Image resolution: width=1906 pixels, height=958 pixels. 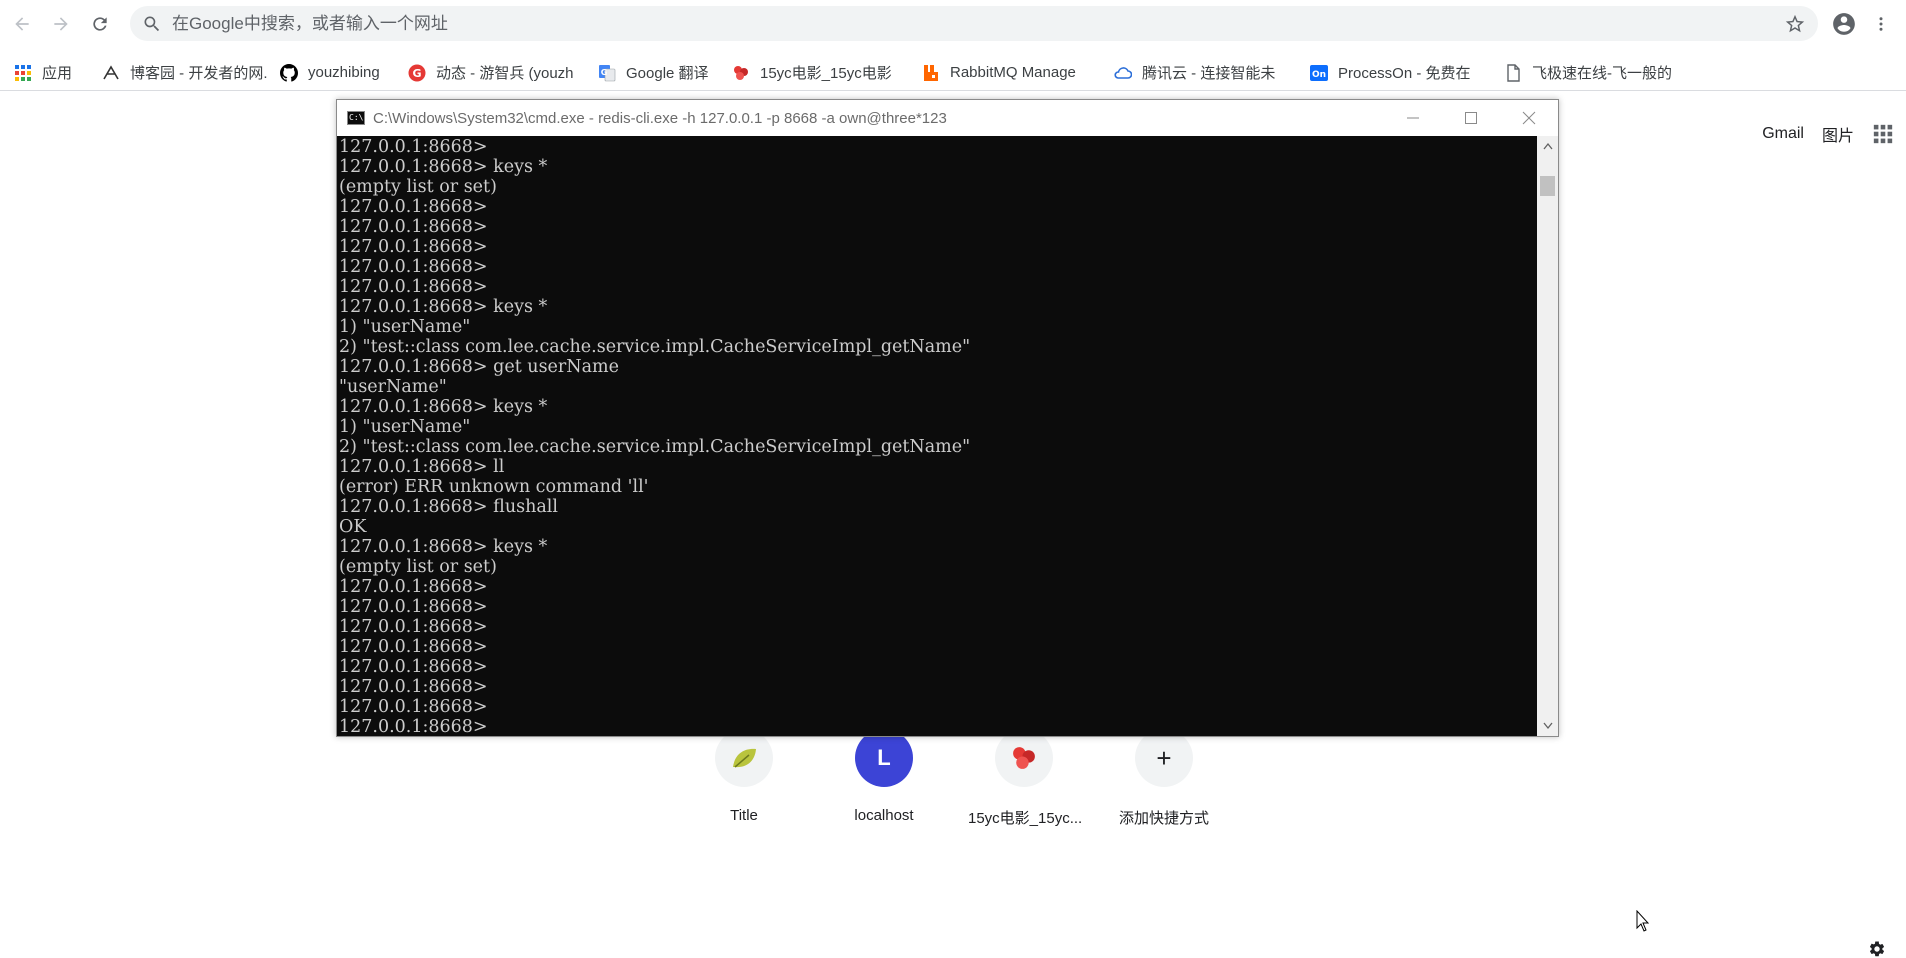 I want to click on bookmark-google-translate: G Google 翻译, so click(x=659, y=73).